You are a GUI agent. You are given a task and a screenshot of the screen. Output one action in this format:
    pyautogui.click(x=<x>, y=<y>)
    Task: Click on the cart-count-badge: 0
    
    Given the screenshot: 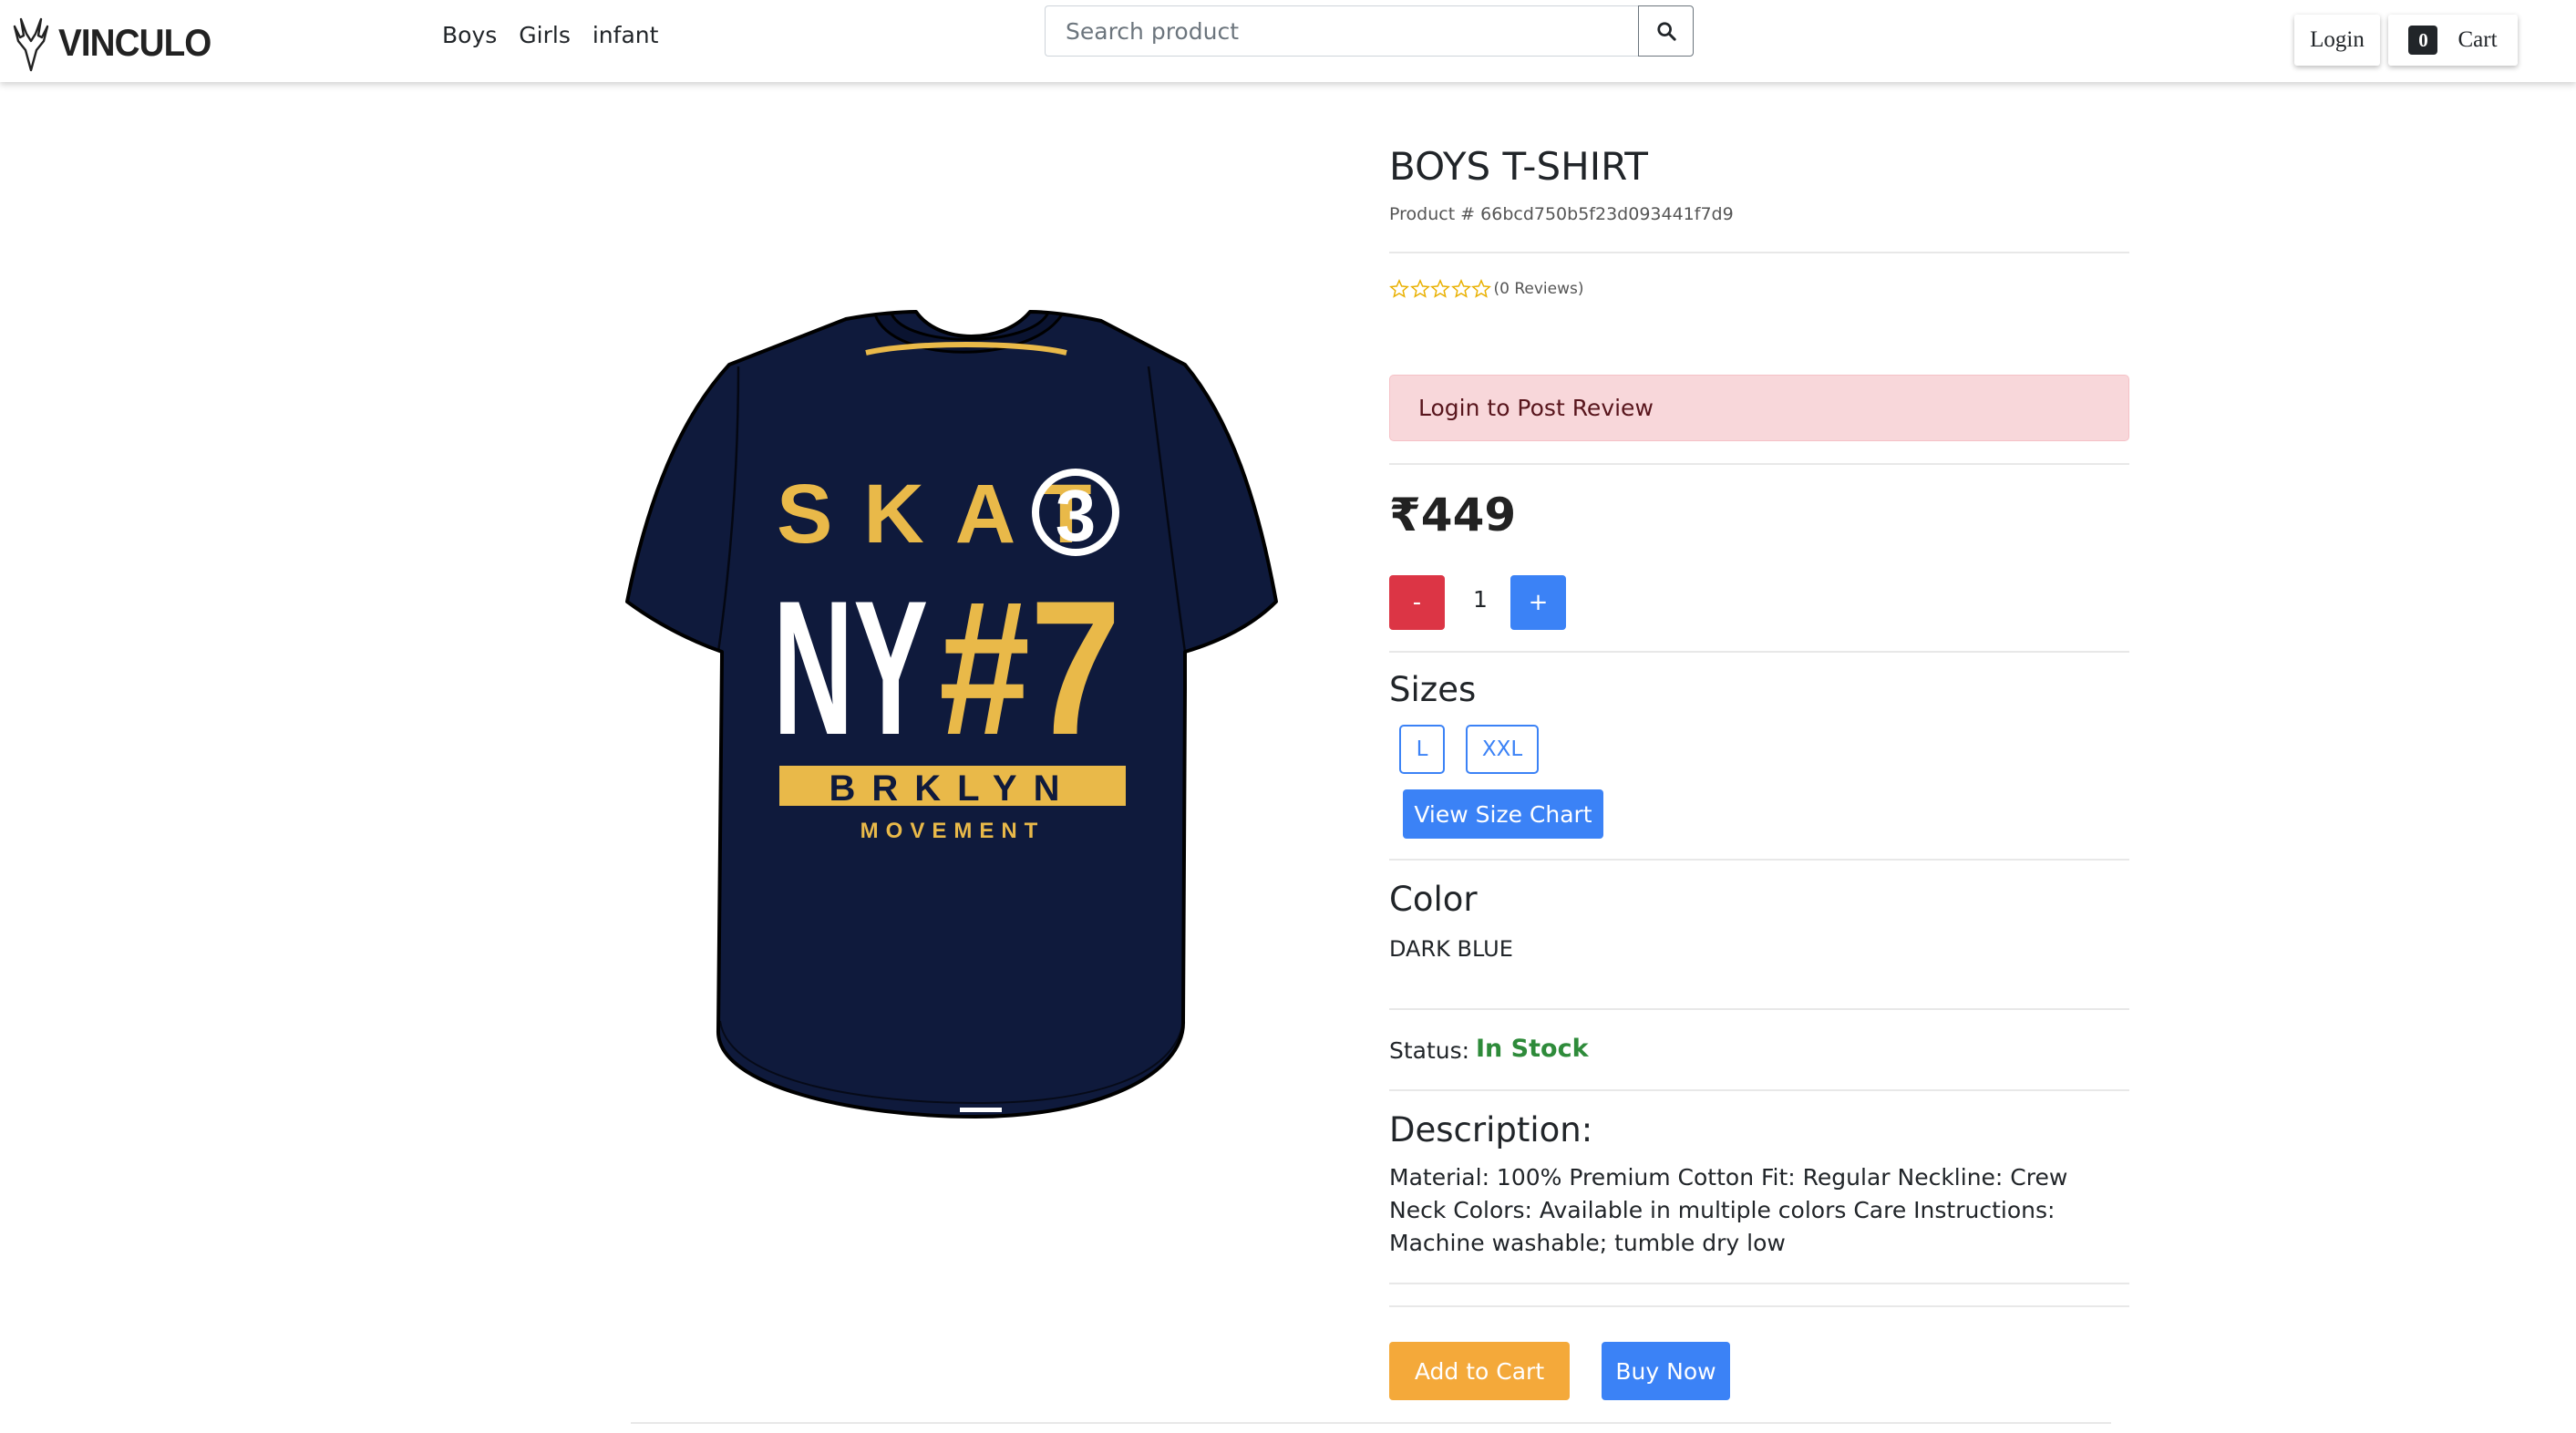 What is the action you would take?
    pyautogui.click(x=2423, y=40)
    